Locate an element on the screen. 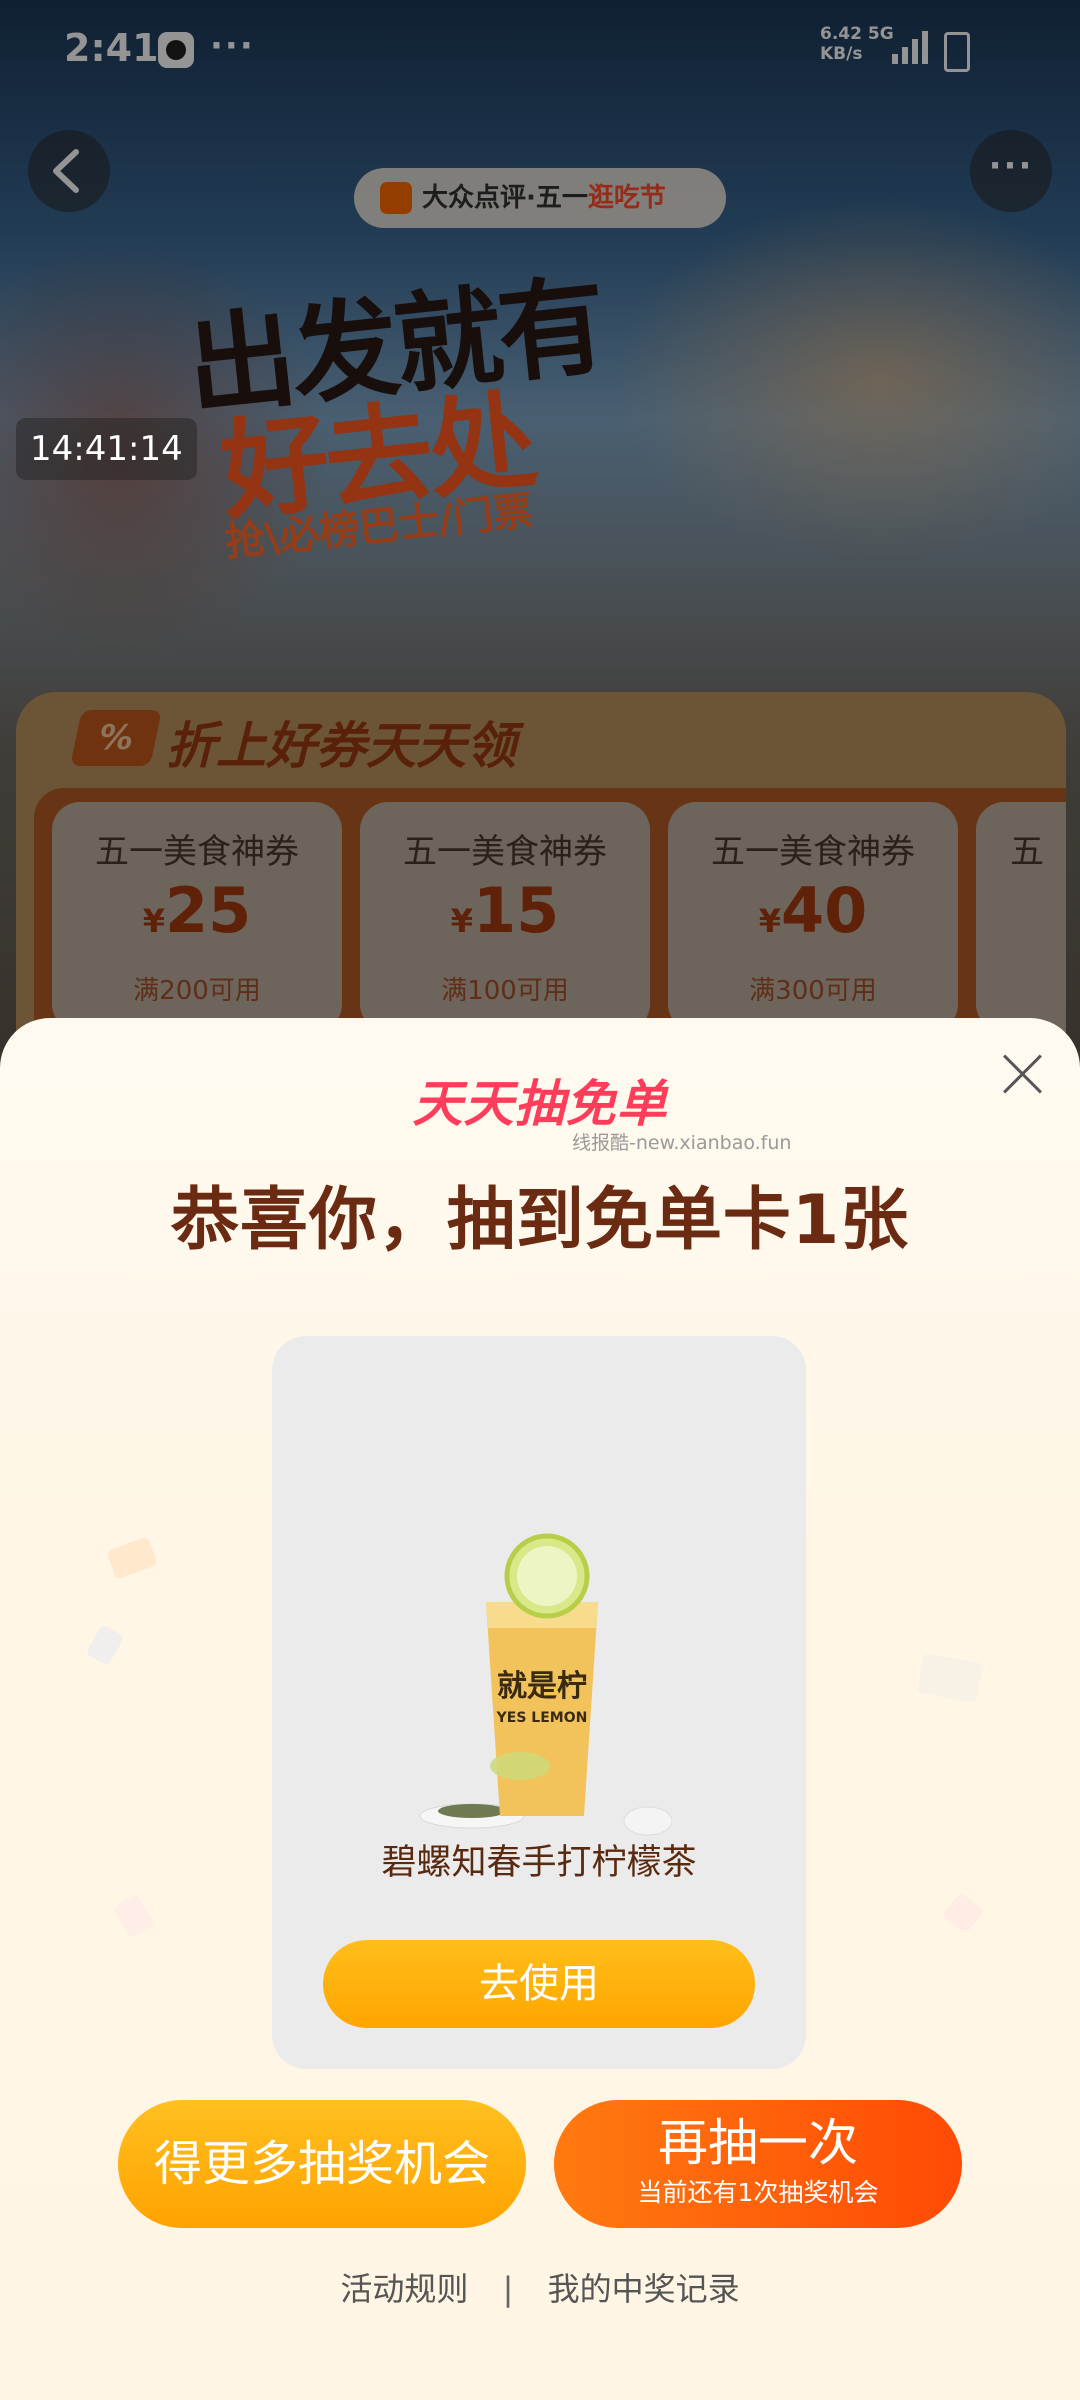 This screenshot has height=2400, width=1080. watermark-text: 线报酷-new.xianbao.fun is located at coordinates (682, 1143).